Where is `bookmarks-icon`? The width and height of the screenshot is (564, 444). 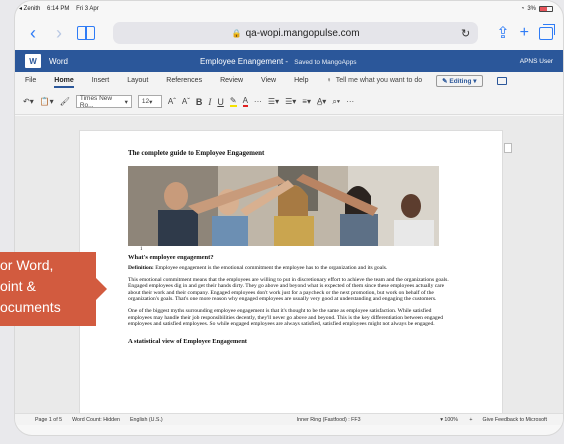 bookmarks-icon is located at coordinates (86, 33).